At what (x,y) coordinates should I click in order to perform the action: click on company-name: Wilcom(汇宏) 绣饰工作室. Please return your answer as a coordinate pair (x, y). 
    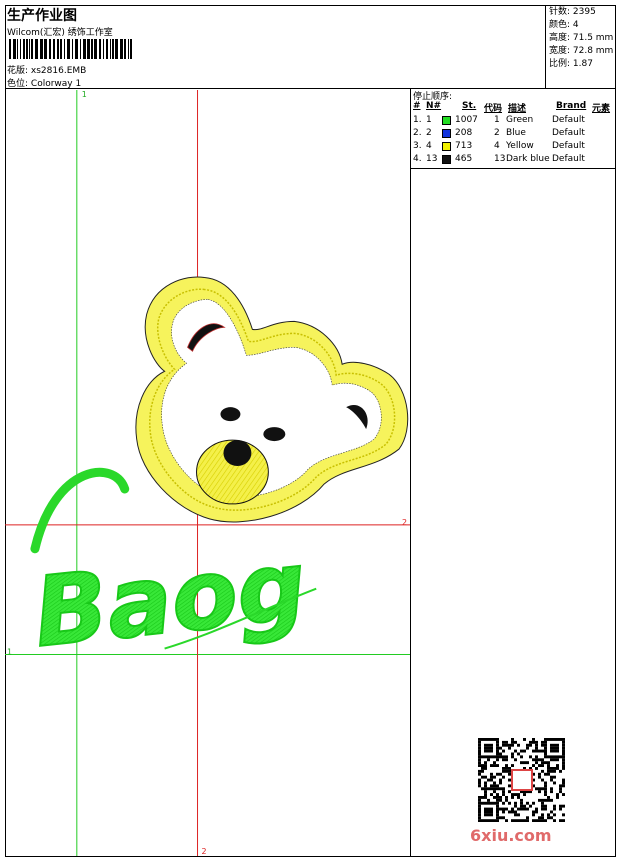
    Looking at the image, I should click on (60, 33).